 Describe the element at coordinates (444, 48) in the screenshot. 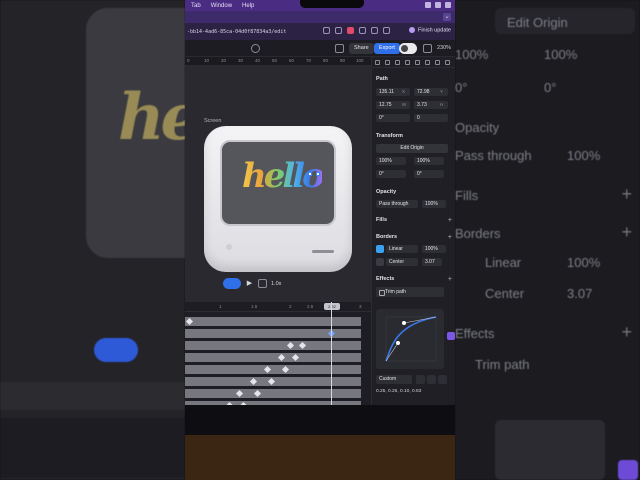

I see `zoom-level: 230%` at that location.